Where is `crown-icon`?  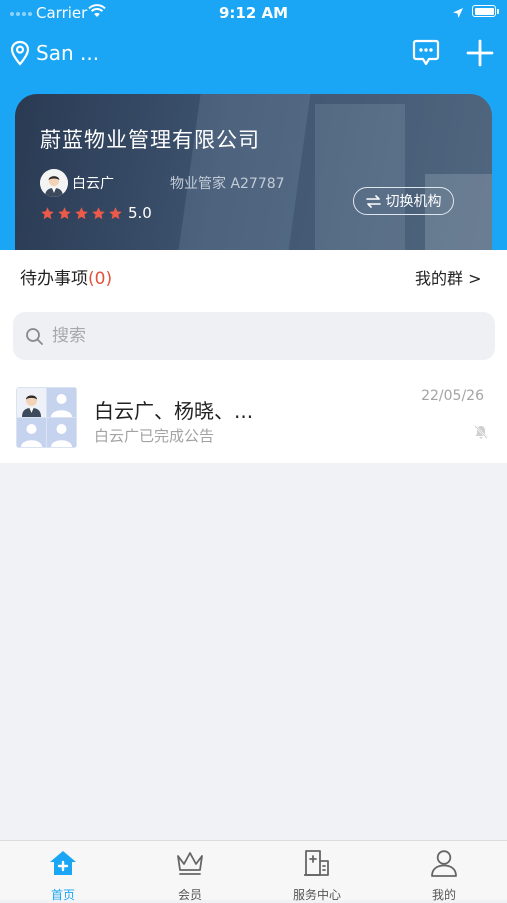
crown-icon is located at coordinates (190, 863).